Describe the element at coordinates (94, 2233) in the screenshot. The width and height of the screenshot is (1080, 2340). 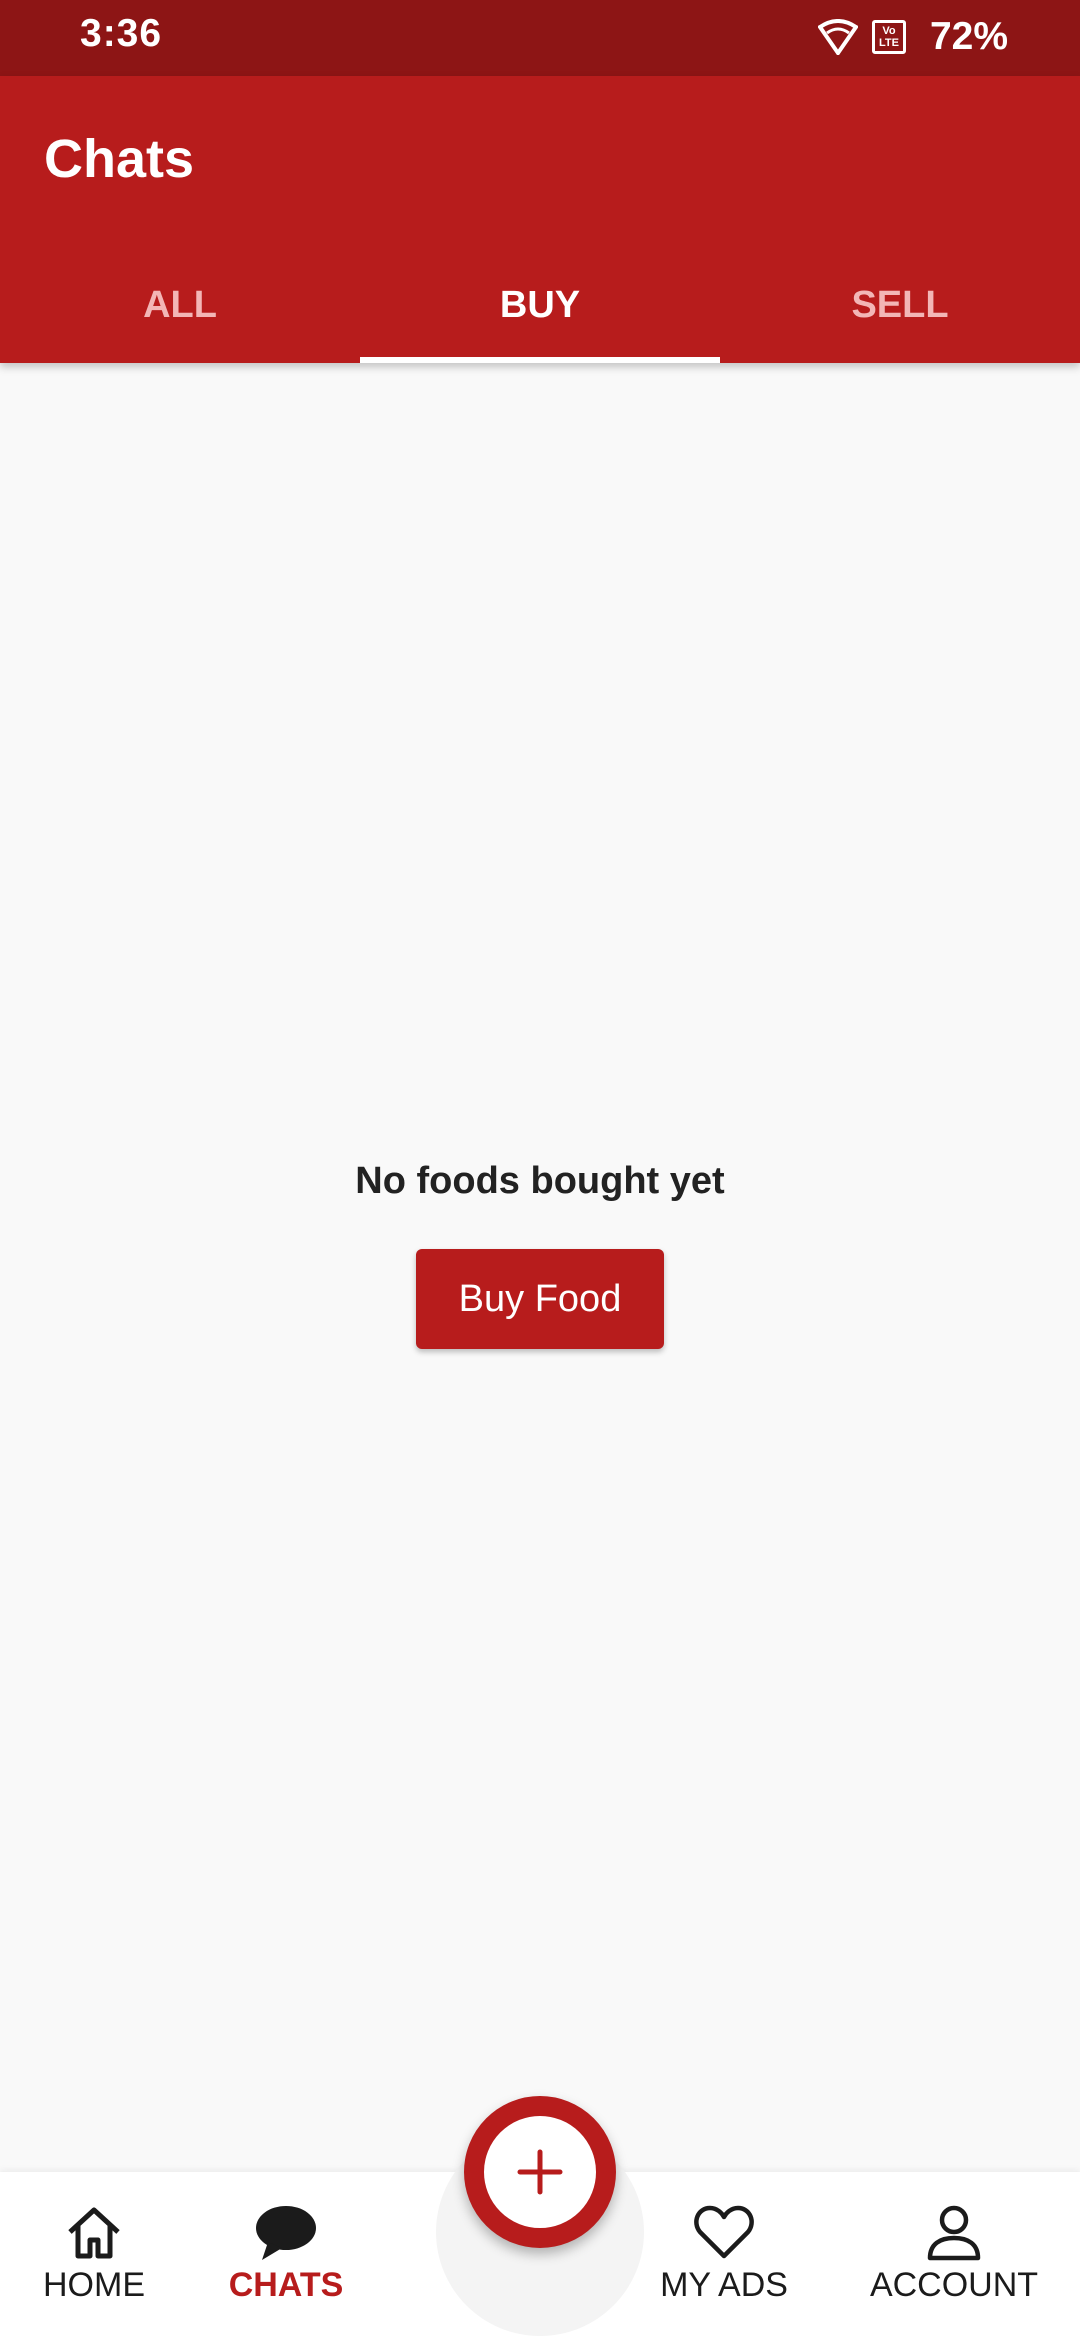
I see `home-icon` at that location.